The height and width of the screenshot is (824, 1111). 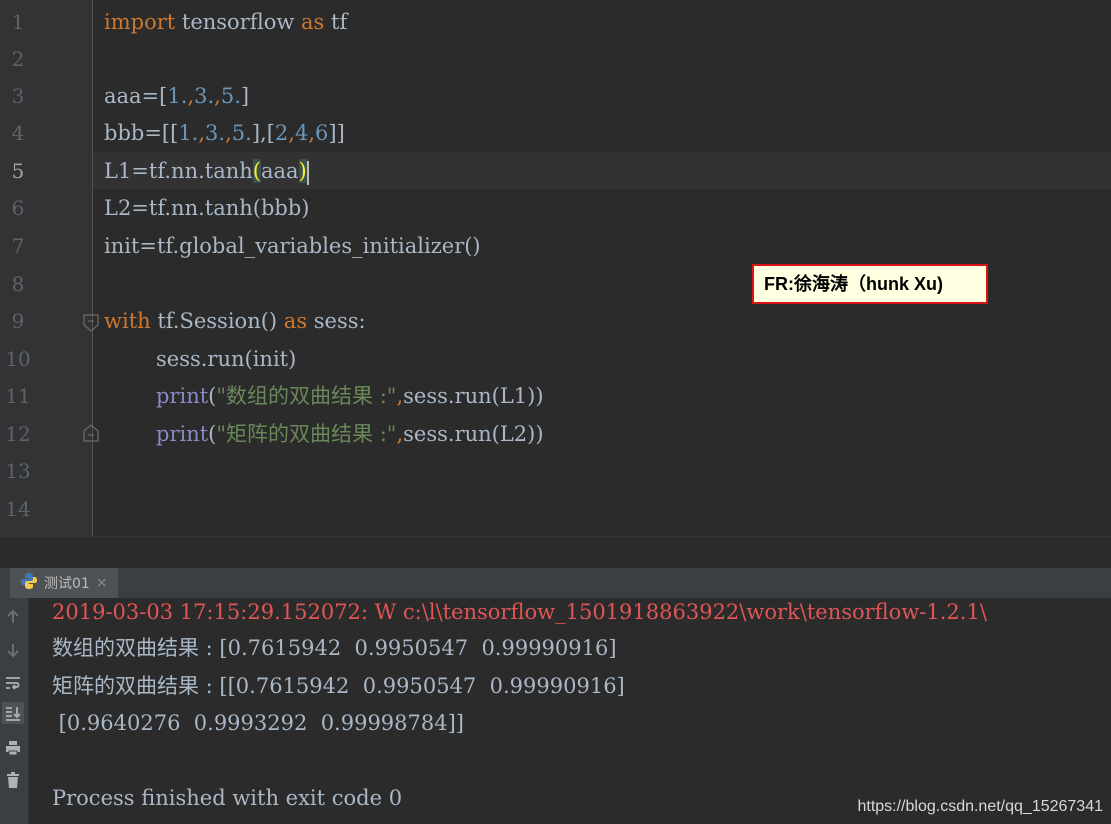 I want to click on python-icon, so click(x=29, y=583).